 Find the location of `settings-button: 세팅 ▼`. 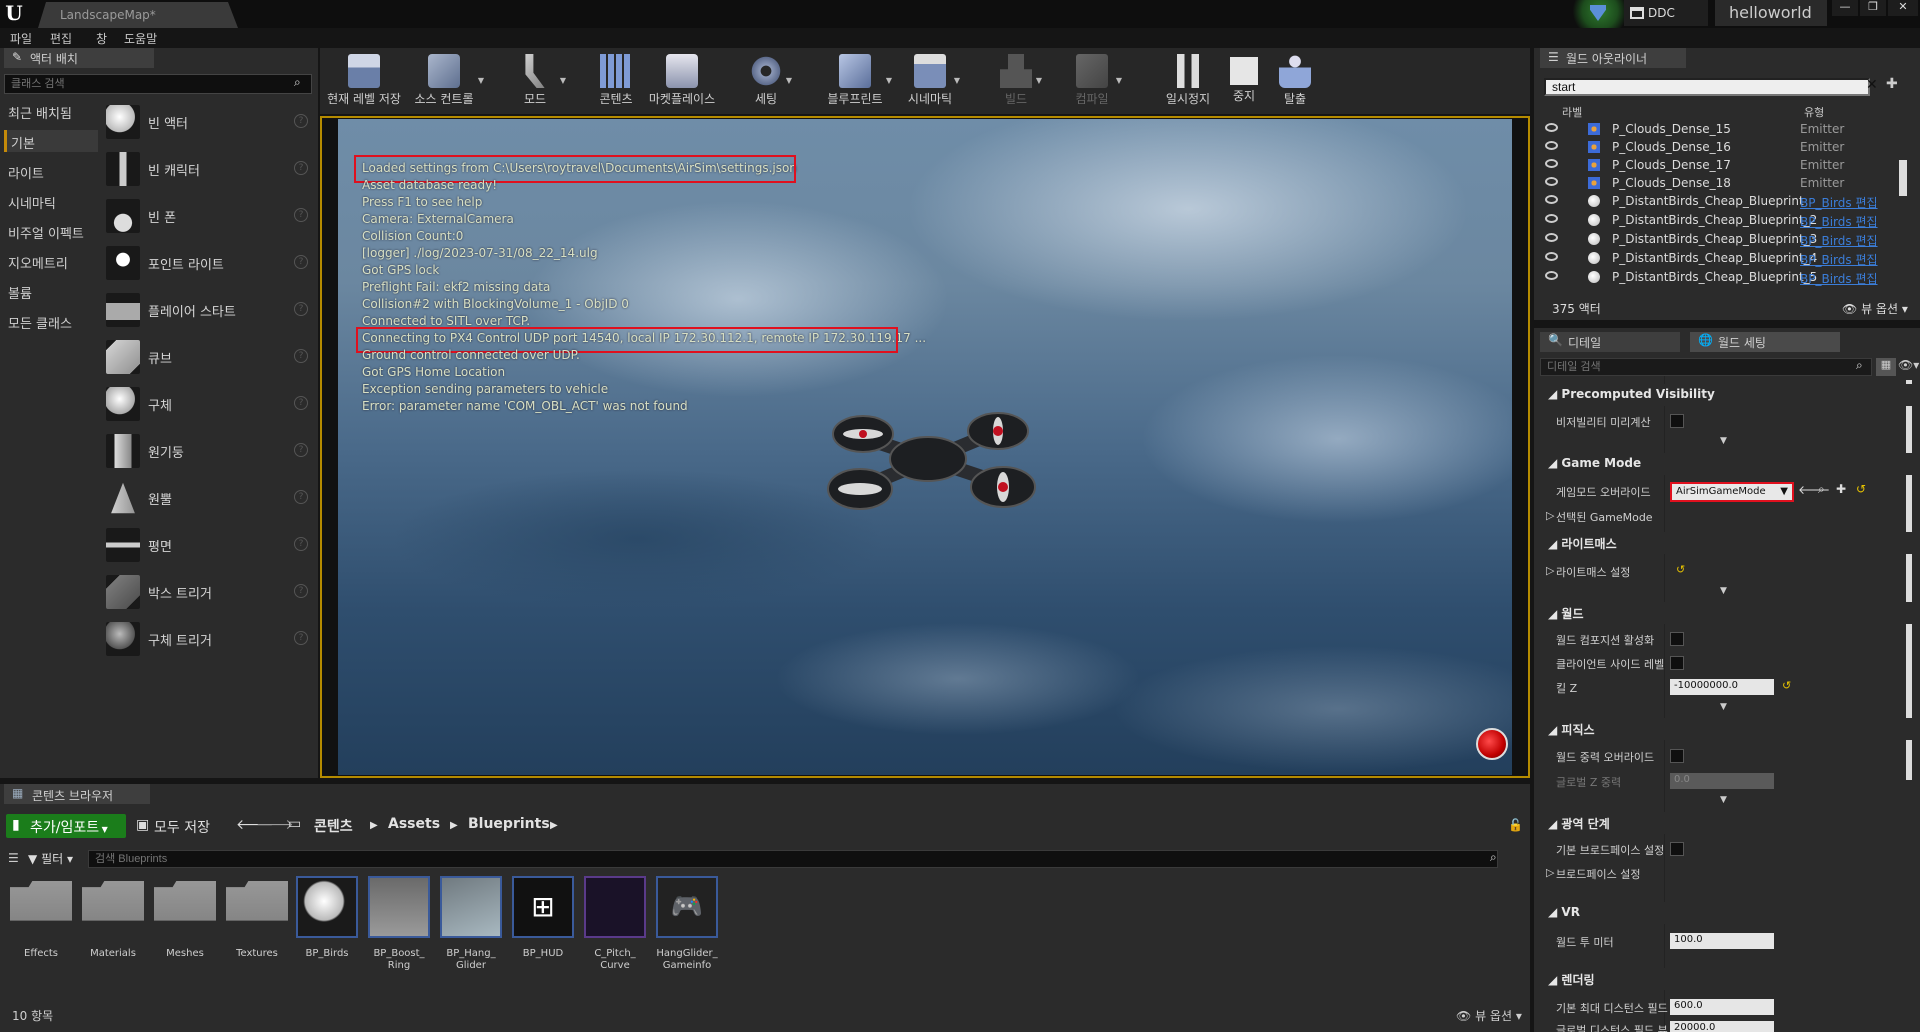

settings-button: 세팅 ▼ is located at coordinates (768, 81).